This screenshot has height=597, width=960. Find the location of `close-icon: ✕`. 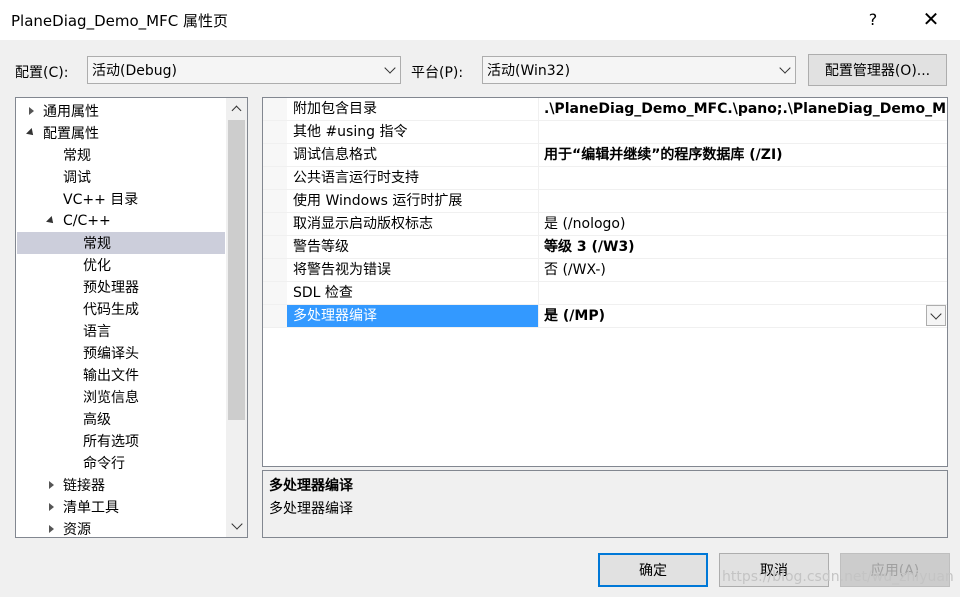

close-icon: ✕ is located at coordinates (931, 19).